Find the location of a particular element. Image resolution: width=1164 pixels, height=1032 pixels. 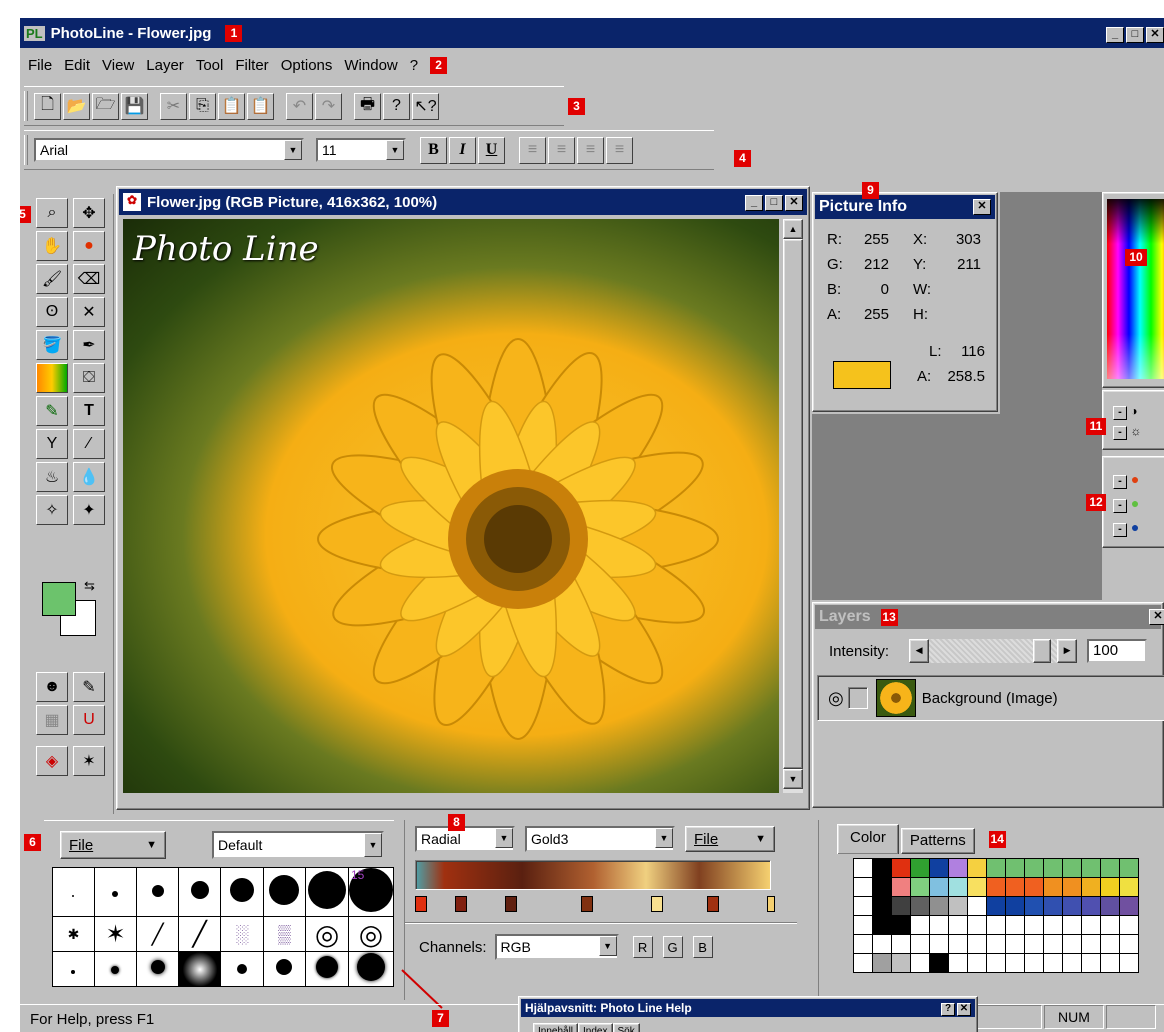

color-spectrum is located at coordinates (1135, 289).